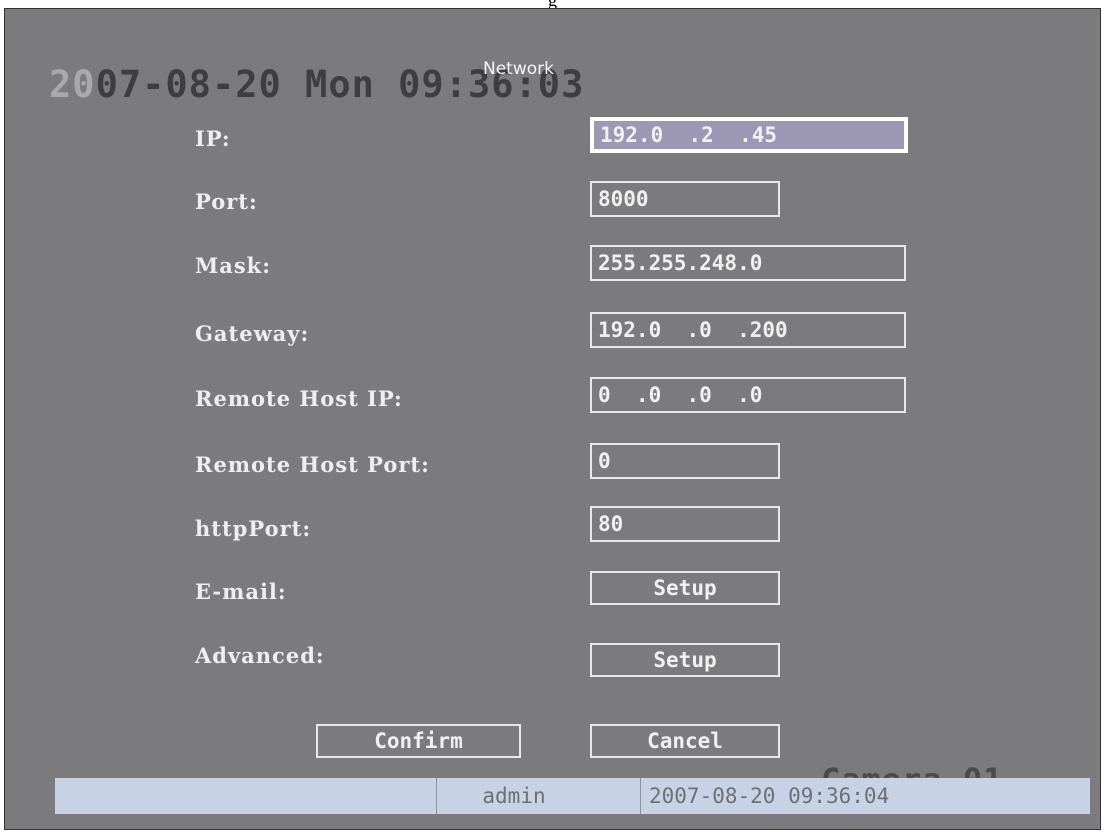 The height and width of the screenshot is (834, 1105). I want to click on advanced-label: Advanced:, so click(260, 655).